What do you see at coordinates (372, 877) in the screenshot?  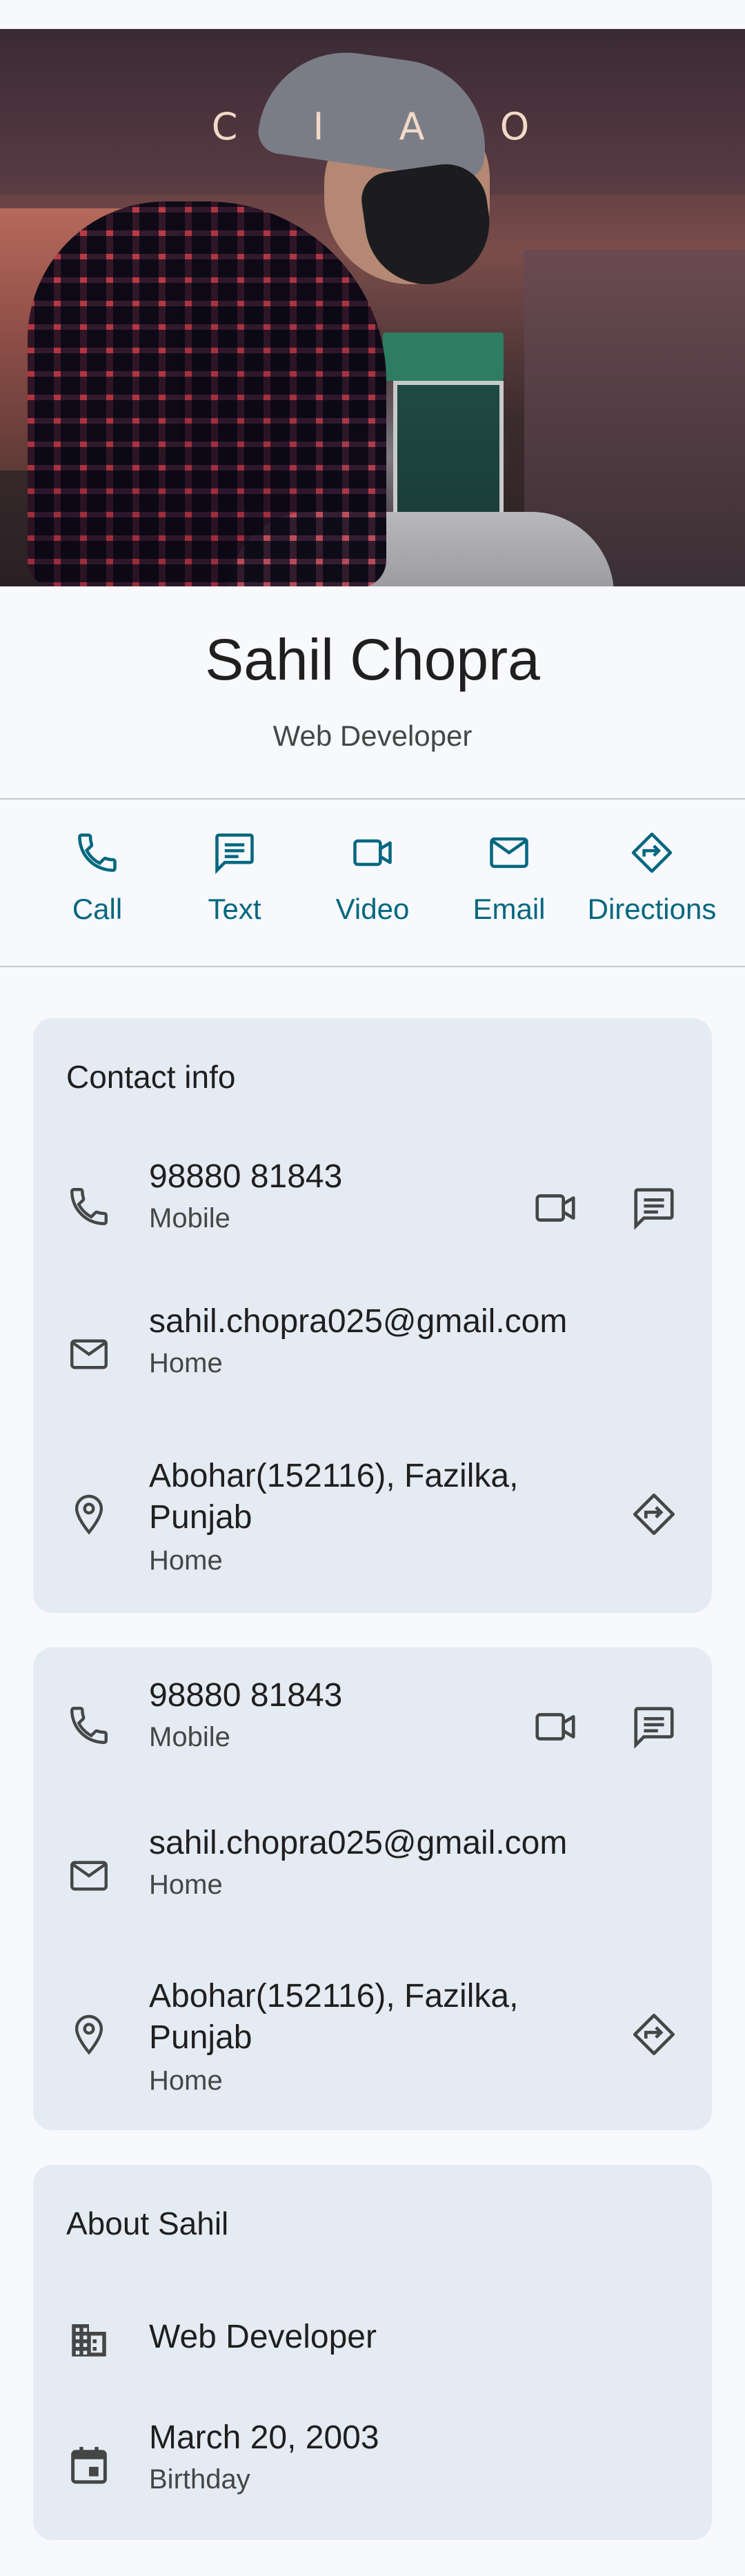 I see `video-button: Video` at bounding box center [372, 877].